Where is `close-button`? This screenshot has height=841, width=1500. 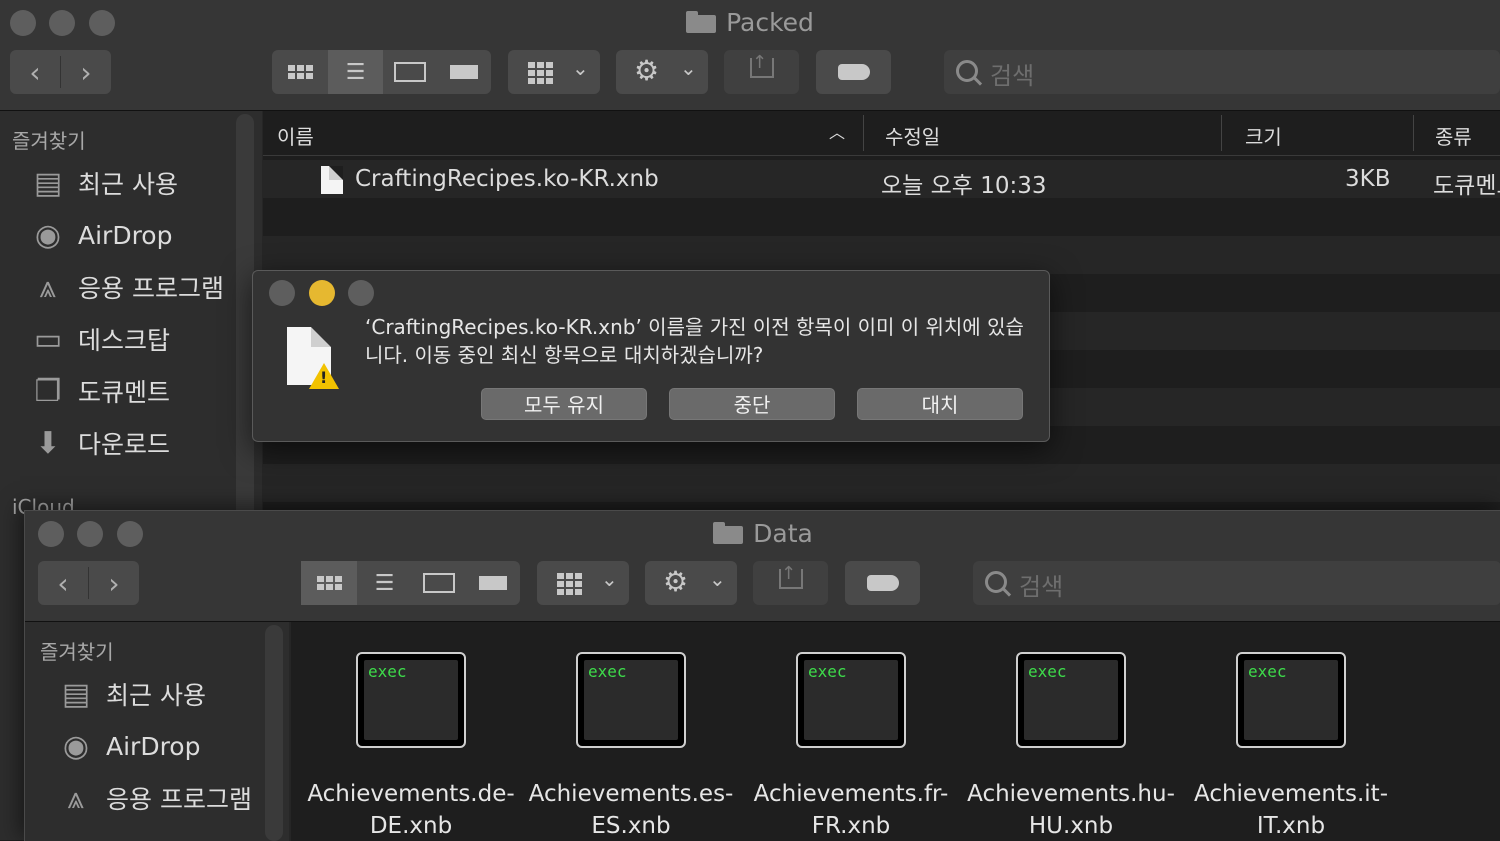
close-button is located at coordinates (282, 293).